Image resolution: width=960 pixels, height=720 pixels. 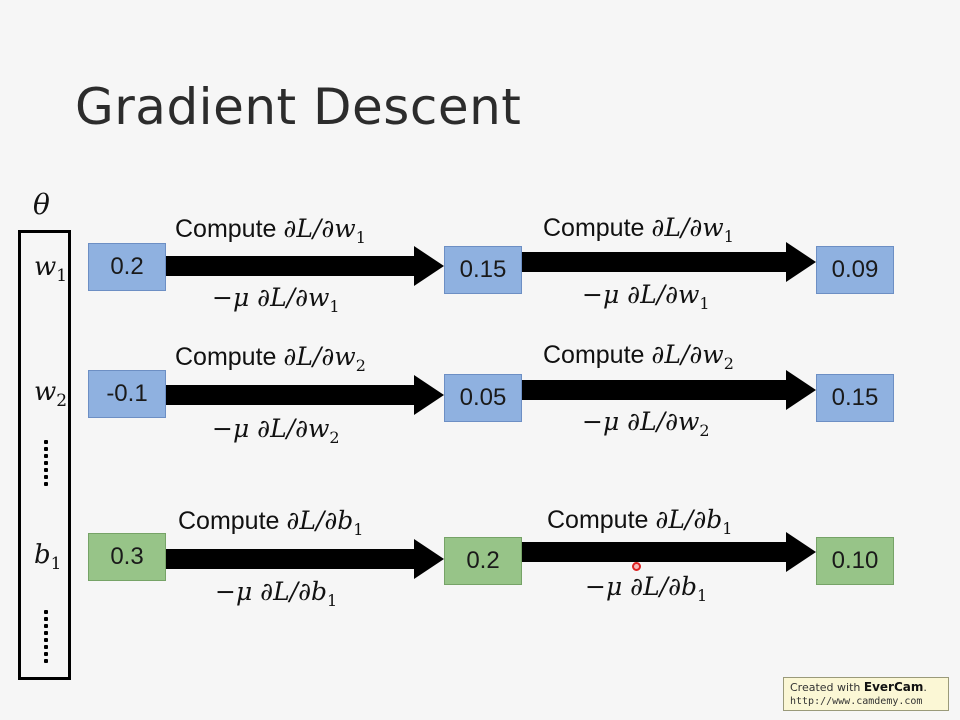 I want to click on compute-label-b1-step2: Compute ∂L/∂b1, so click(x=640, y=521).